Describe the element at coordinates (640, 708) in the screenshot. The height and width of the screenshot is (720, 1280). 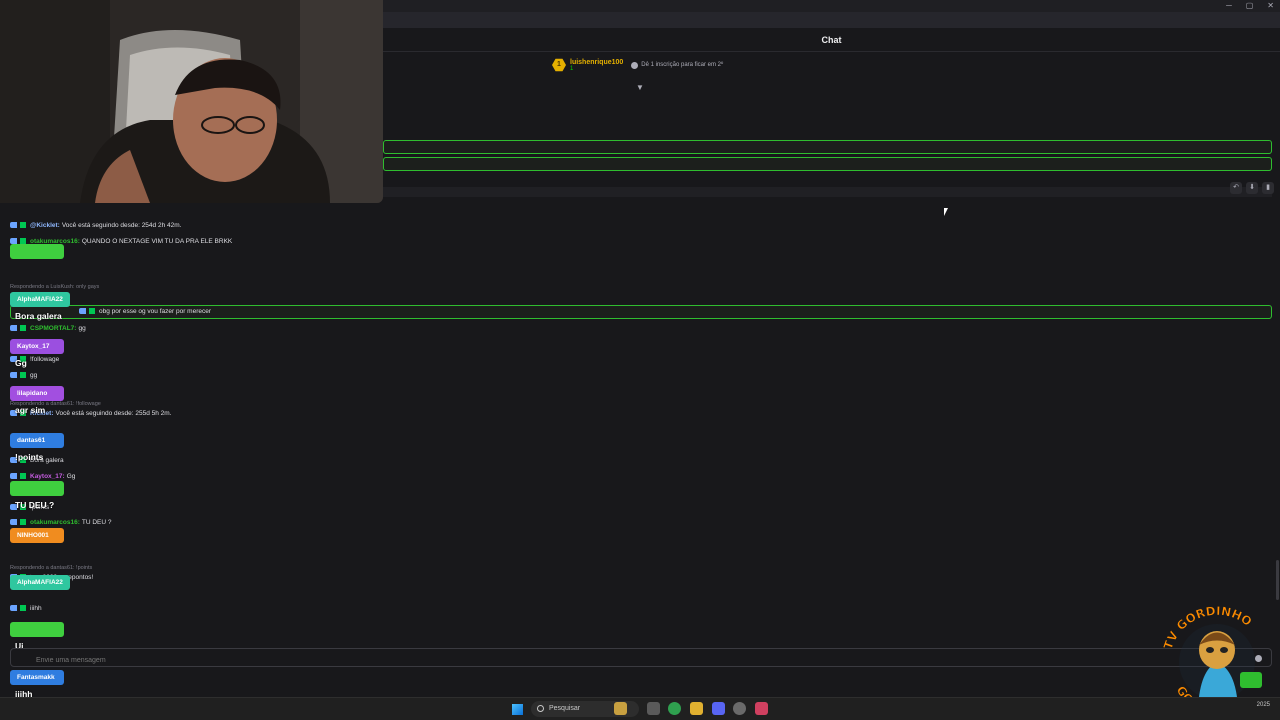
I see `windows-taskbar: Pesquisar 2025` at that location.